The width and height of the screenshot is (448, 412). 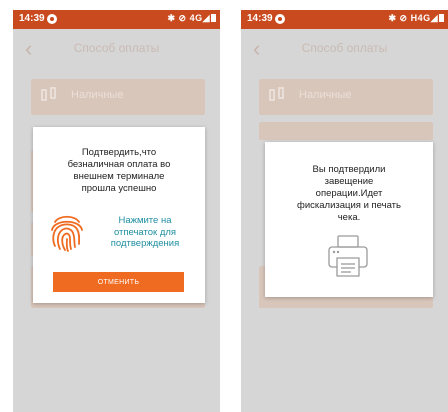 What do you see at coordinates (116, 19) in the screenshot?
I see `status-bar: 14:39 ✱ ⊘ 4G◢` at bounding box center [116, 19].